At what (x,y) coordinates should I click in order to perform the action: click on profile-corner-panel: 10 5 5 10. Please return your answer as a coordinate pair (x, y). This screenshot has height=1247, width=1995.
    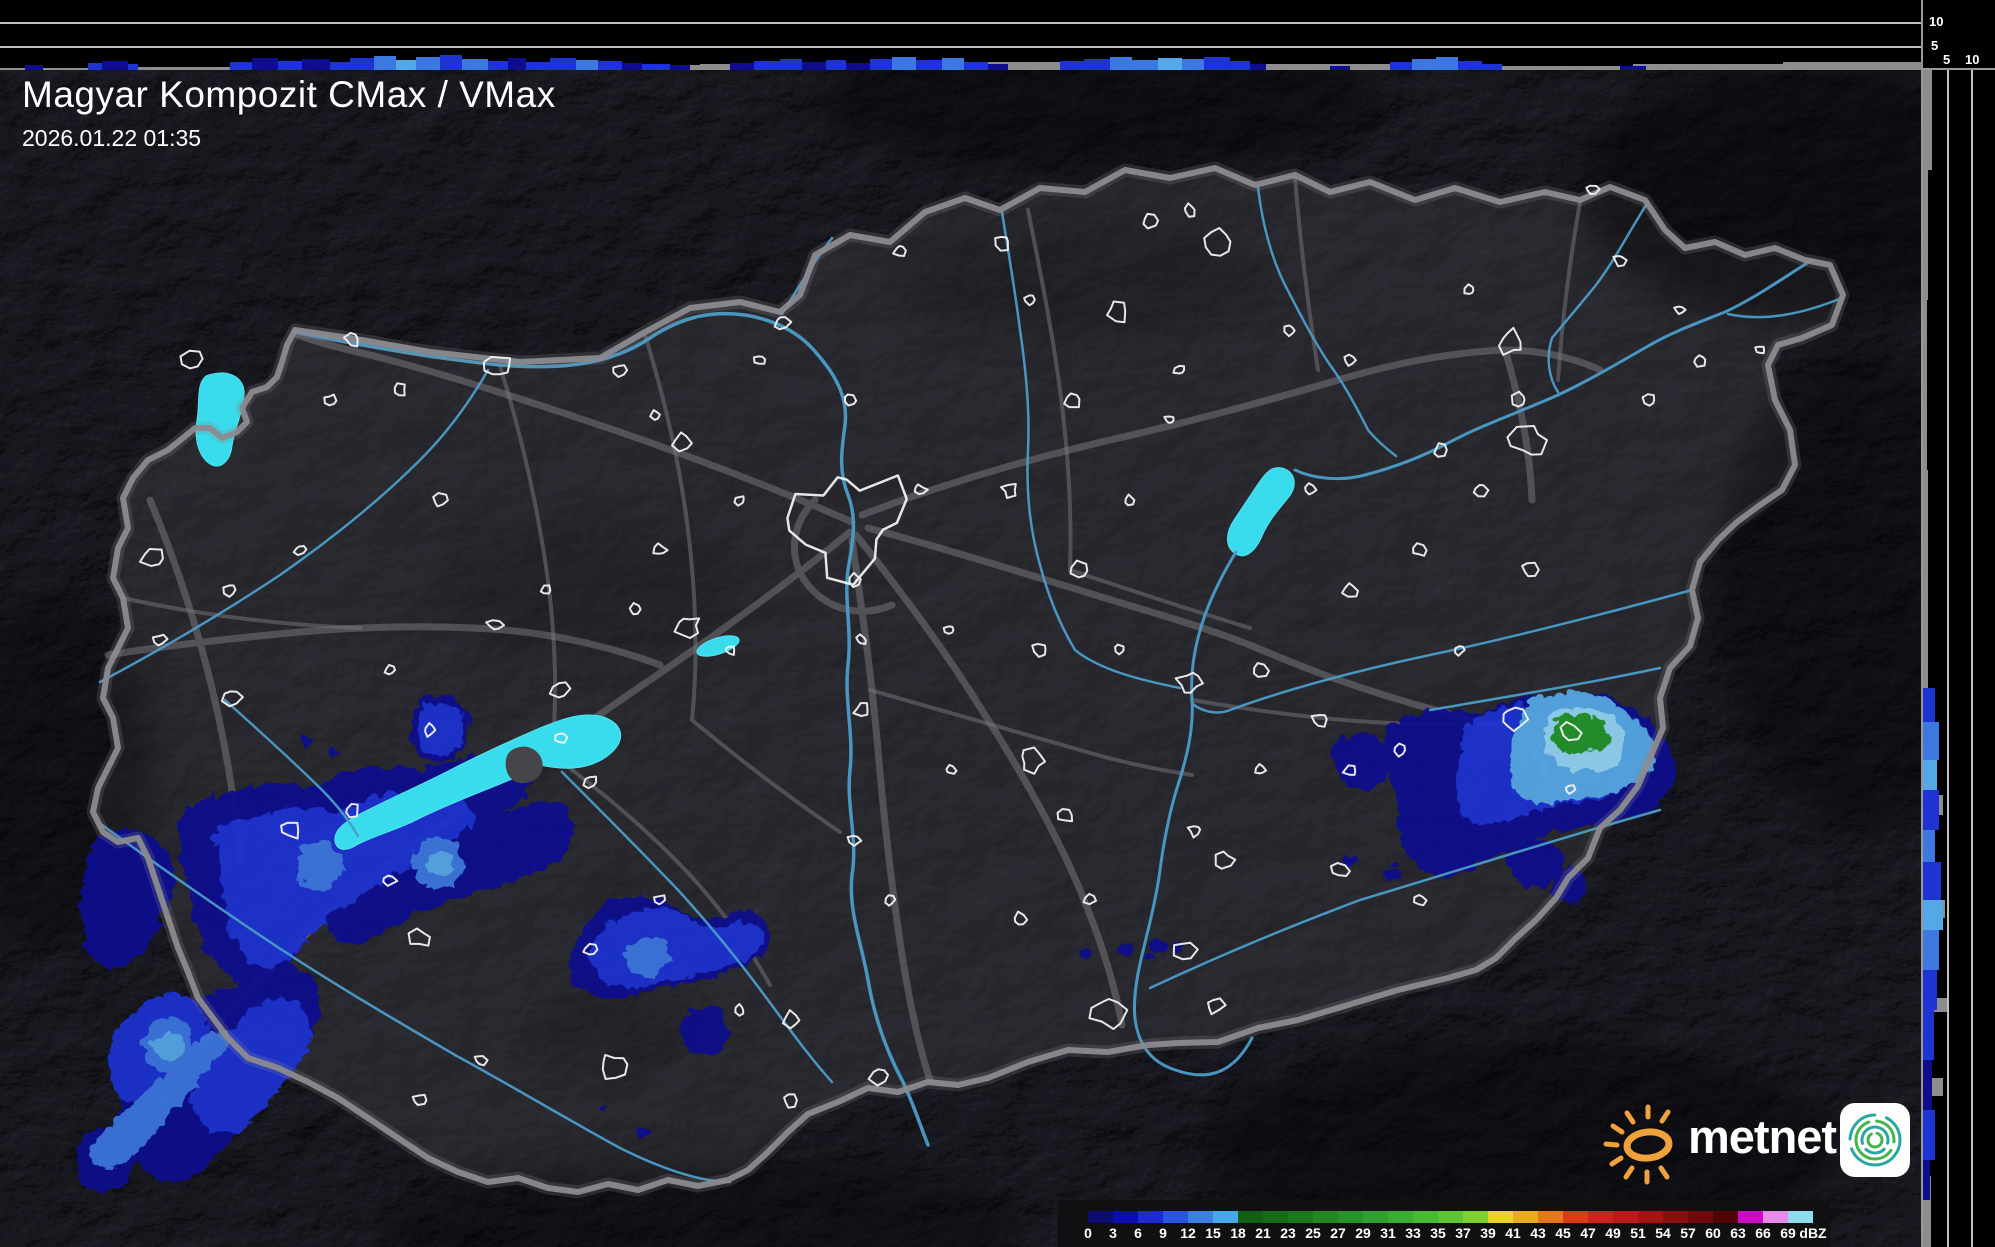
    Looking at the image, I should click on (1958, 35).